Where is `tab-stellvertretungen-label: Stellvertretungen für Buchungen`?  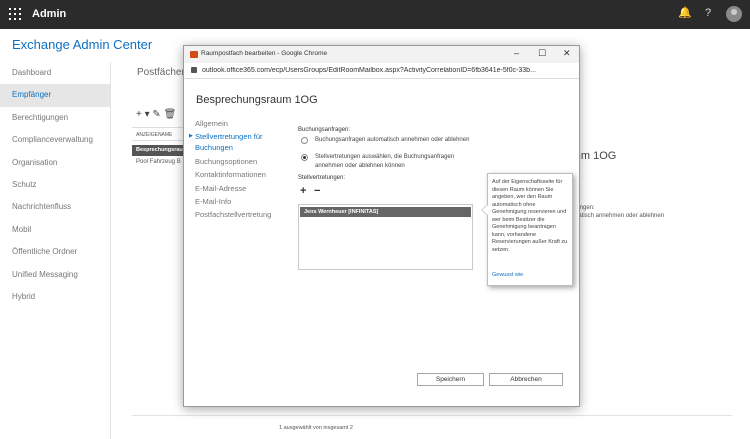 tab-stellvertretungen-label: Stellvertretungen für Buchungen is located at coordinates (229, 142).